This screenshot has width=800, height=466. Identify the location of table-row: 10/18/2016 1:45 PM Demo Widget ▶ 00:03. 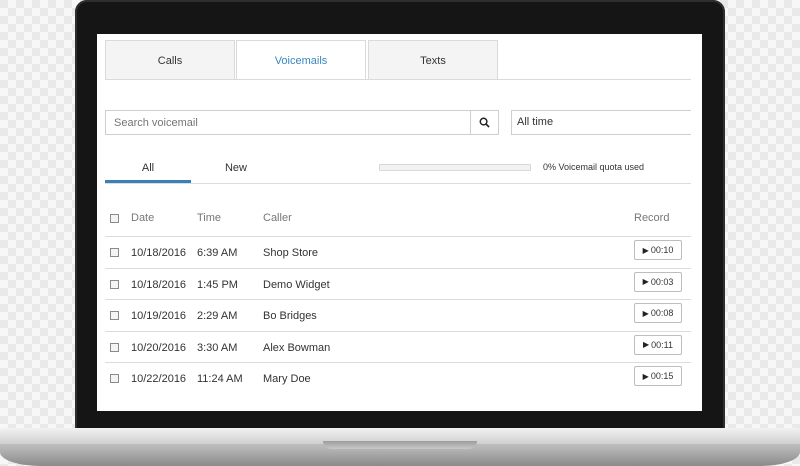
(398, 283).